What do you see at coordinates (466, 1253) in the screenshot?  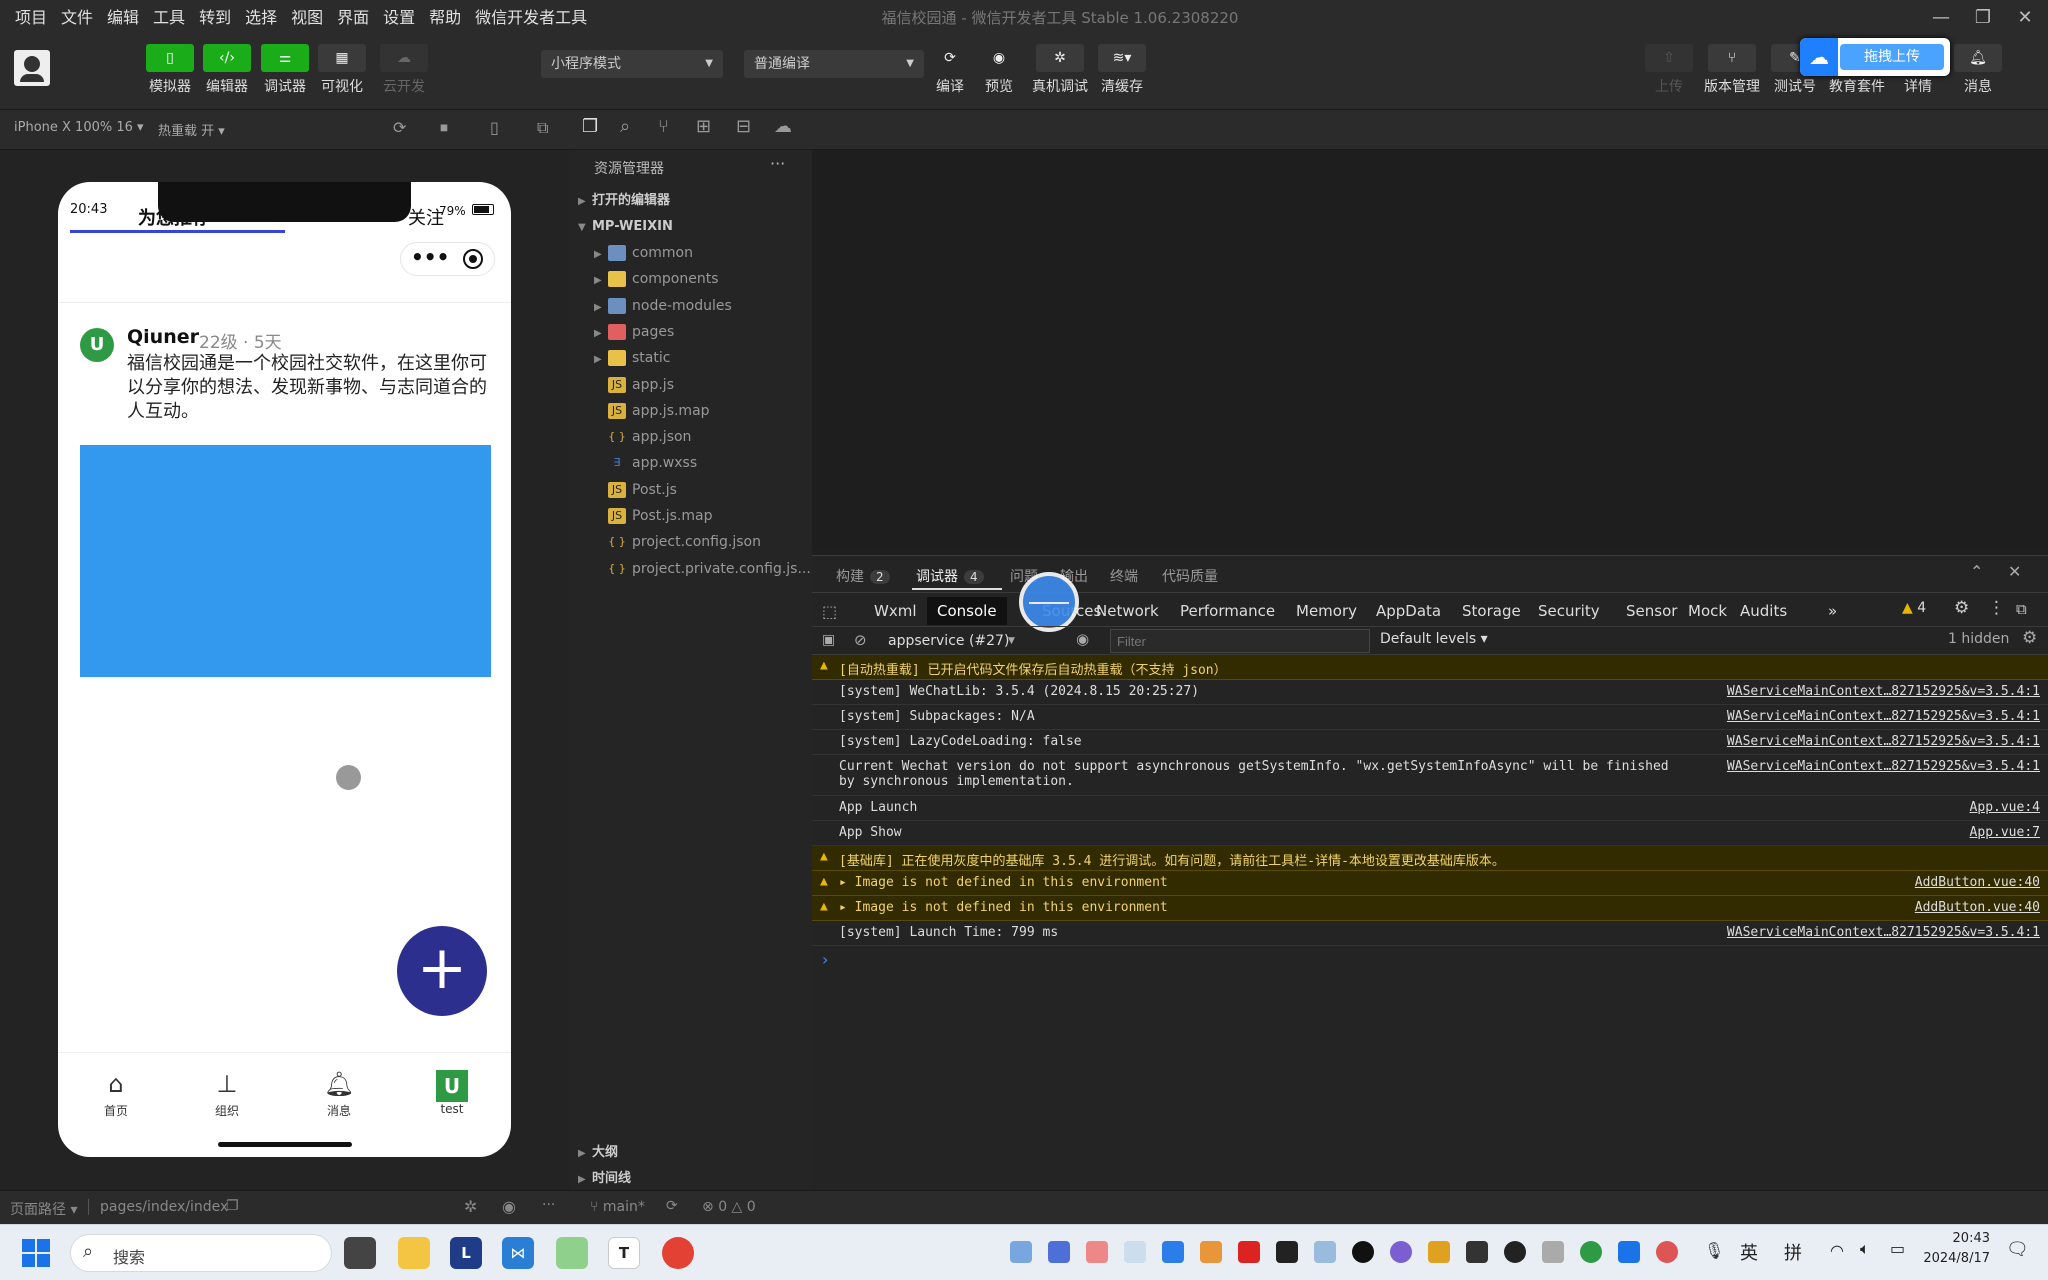 I see `app-l-icon: L` at bounding box center [466, 1253].